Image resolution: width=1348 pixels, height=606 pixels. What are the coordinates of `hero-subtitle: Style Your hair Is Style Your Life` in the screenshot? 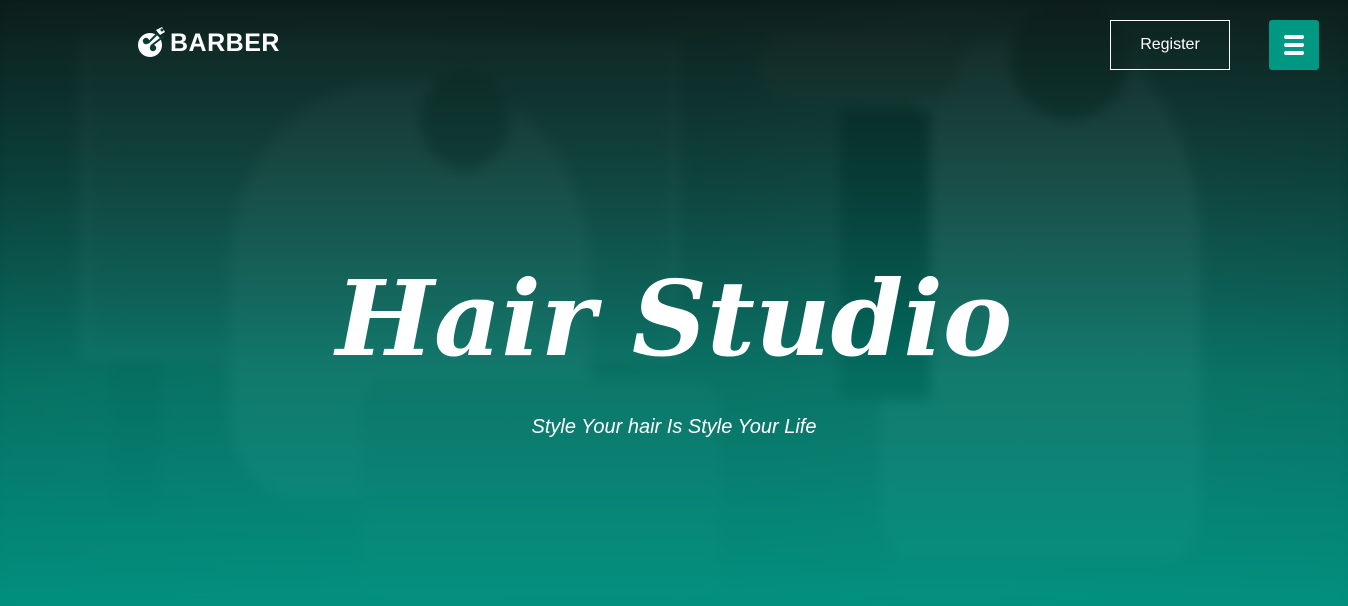 It's located at (674, 427).